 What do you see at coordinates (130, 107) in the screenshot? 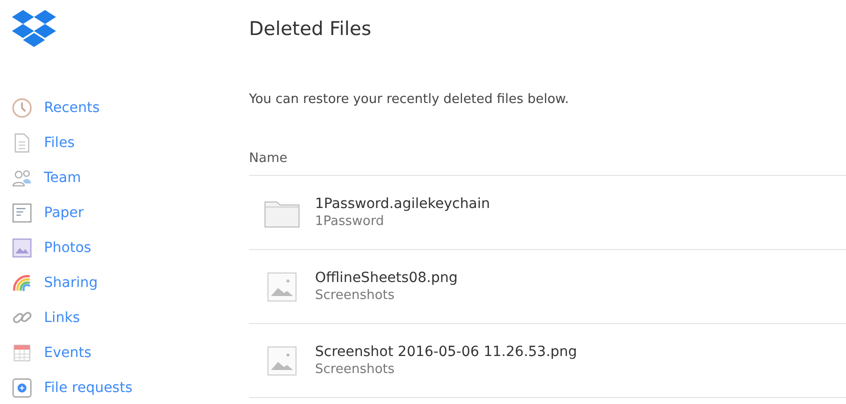
I see `sidebar-item: Recents` at bounding box center [130, 107].